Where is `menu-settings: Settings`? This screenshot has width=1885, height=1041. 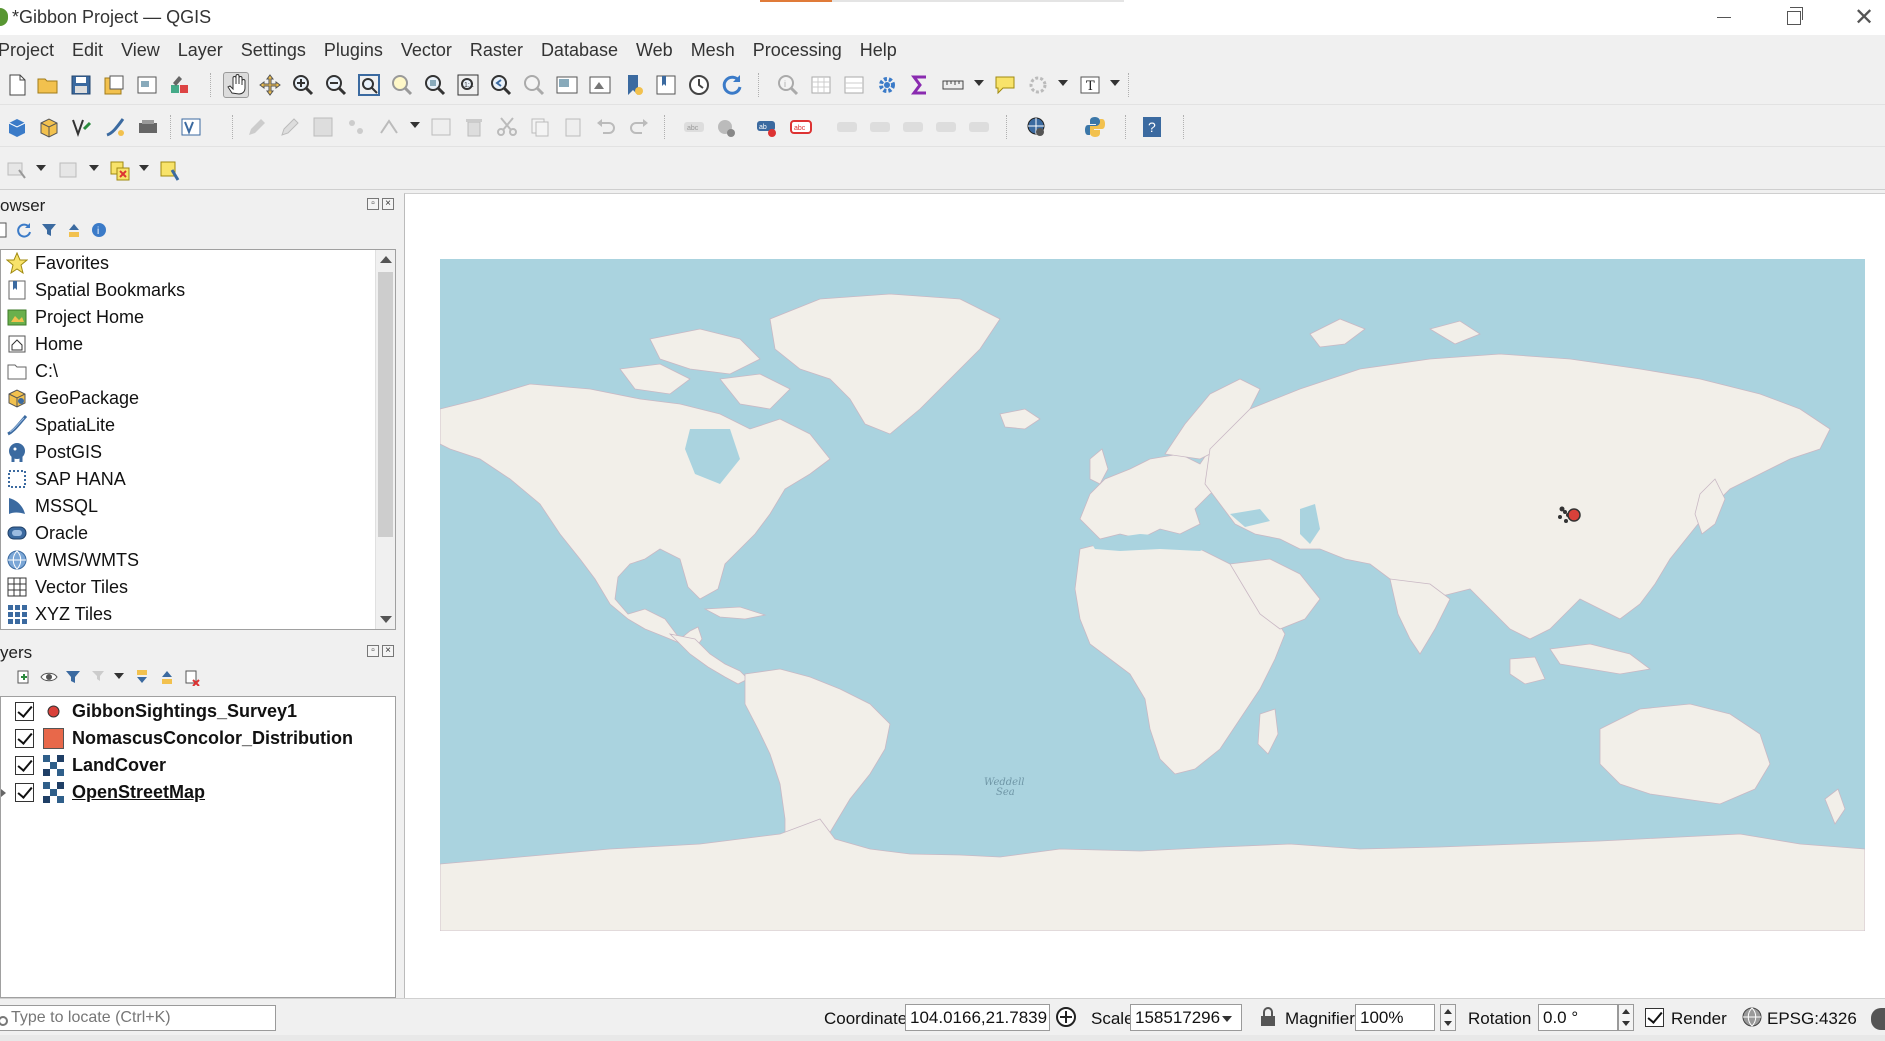
menu-settings: Settings is located at coordinates (273, 50).